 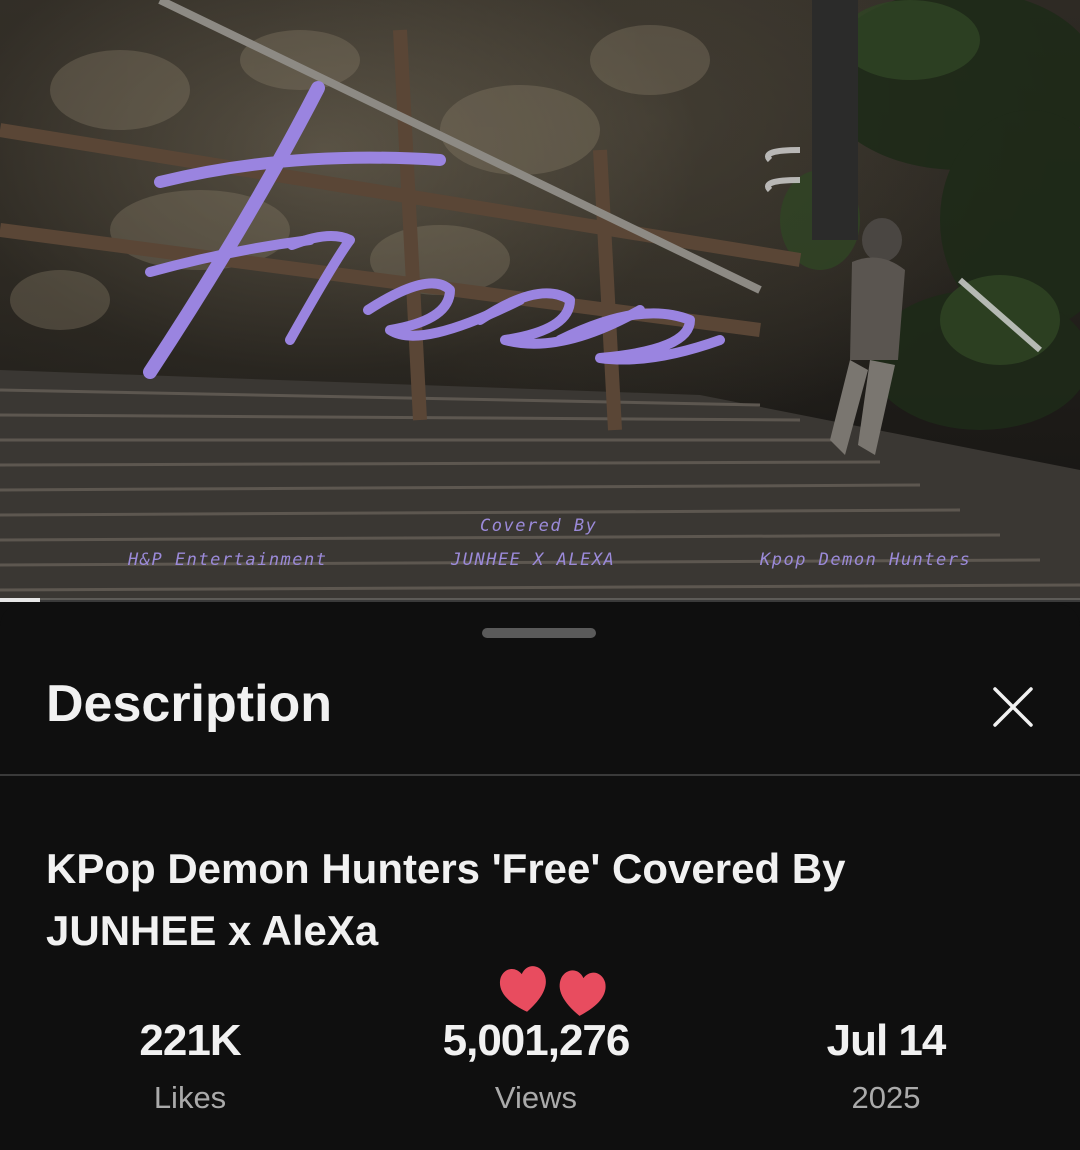 What do you see at coordinates (866, 560) in the screenshot?
I see `credit-label-film: Kpop Demon Hunters` at bounding box center [866, 560].